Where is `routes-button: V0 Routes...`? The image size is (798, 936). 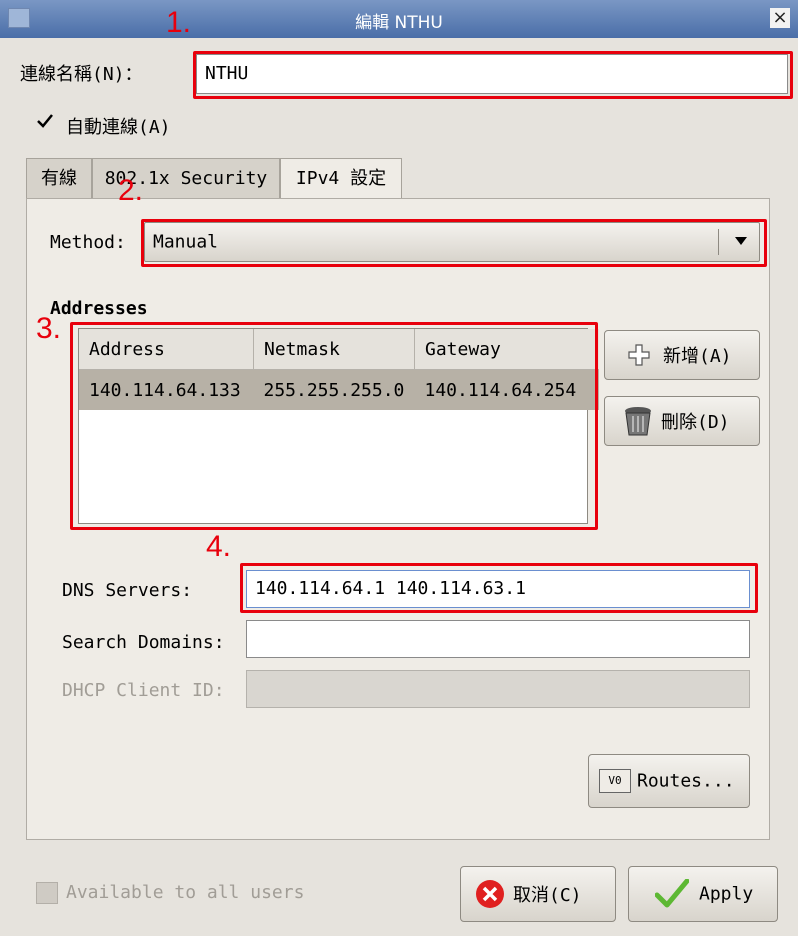
routes-button: V0 Routes... is located at coordinates (669, 781).